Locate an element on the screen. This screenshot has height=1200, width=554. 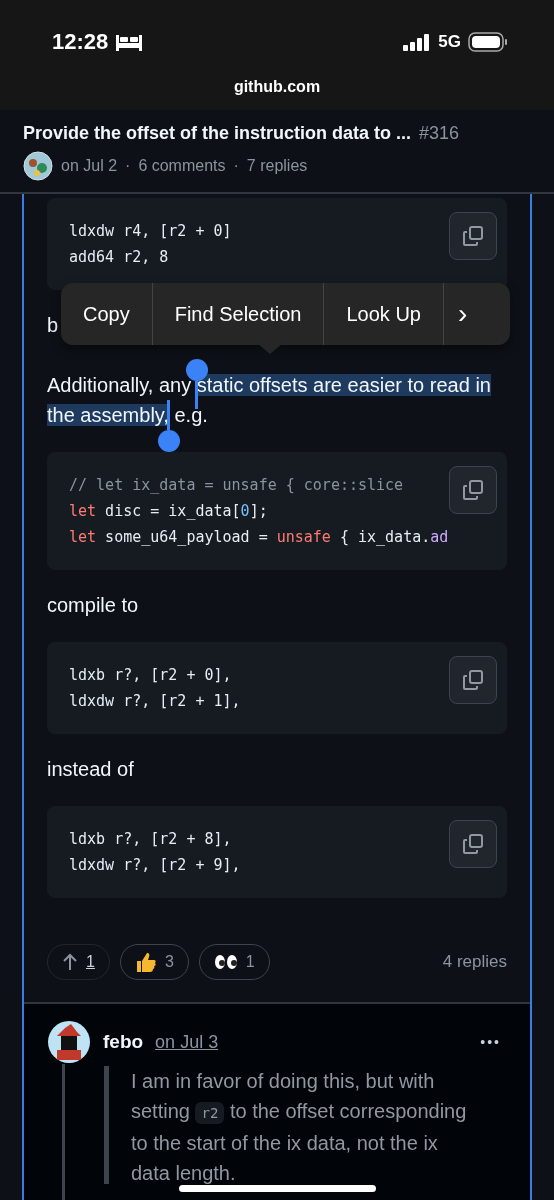
url-text: github.com is located at coordinates (277, 87).